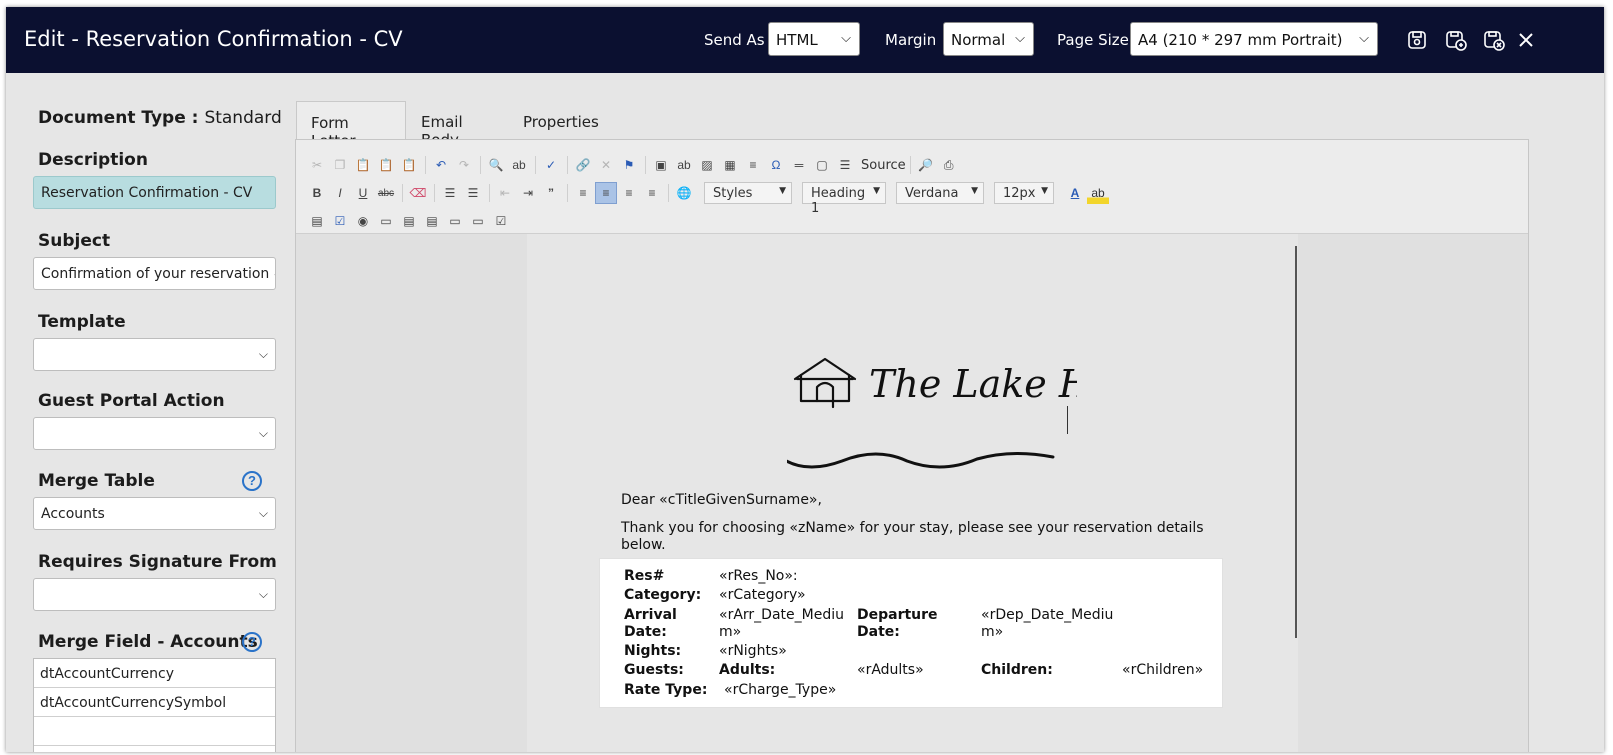 Image resolution: width=1613 pixels, height=755 pixels. What do you see at coordinates (450, 193) in the screenshot?
I see `numbered-list-icon: ☰` at bounding box center [450, 193].